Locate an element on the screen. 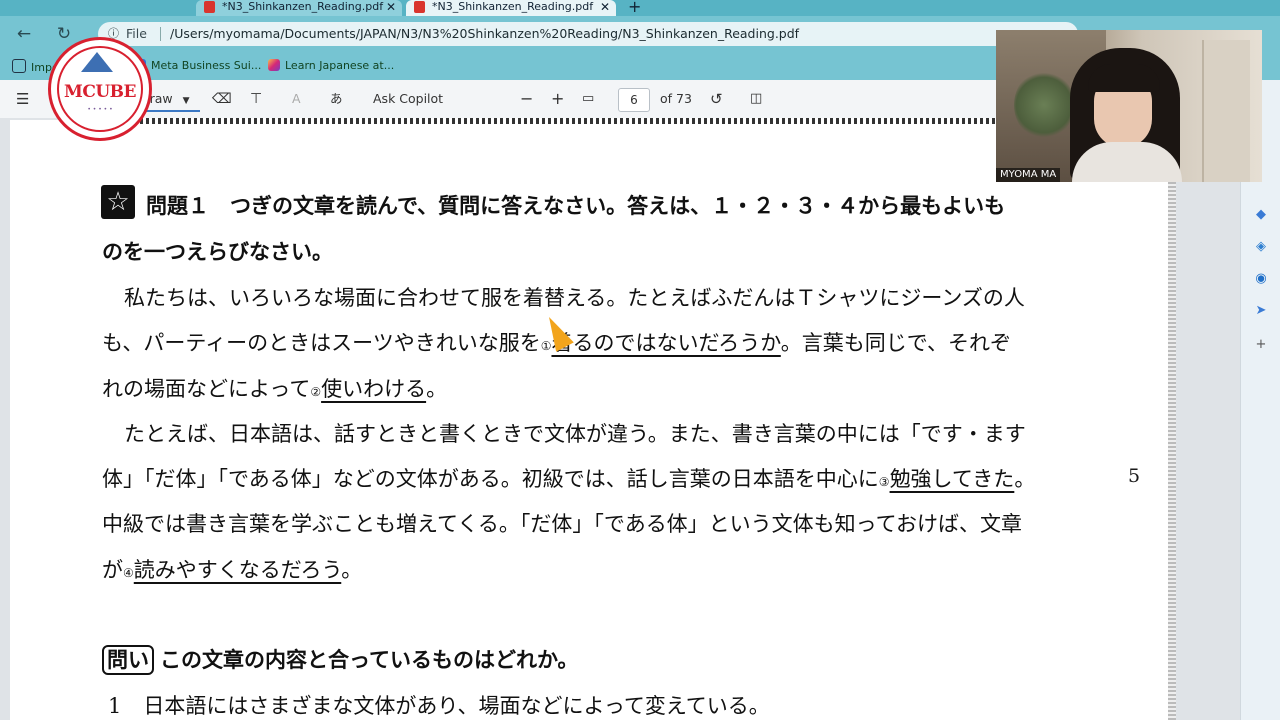  read-aloud-icon: A is located at coordinates (296, 99).